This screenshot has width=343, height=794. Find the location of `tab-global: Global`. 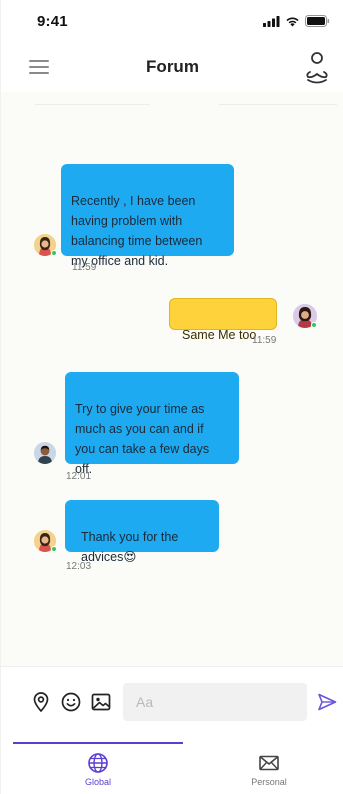

tab-global: Global is located at coordinates (98, 769).